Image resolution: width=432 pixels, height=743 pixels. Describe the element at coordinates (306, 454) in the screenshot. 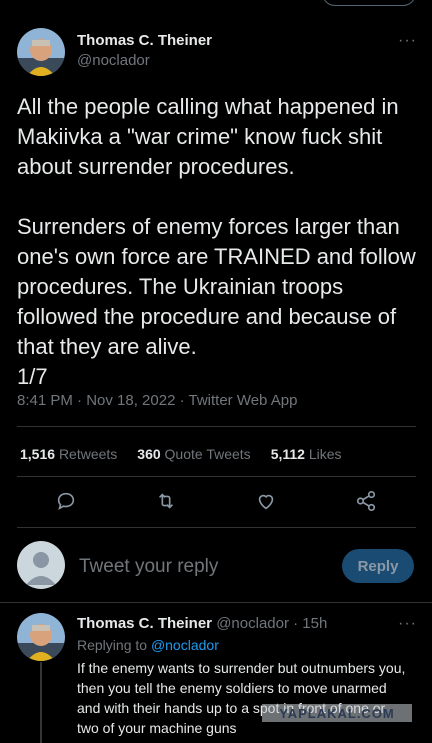

I see `likes-stat: 5,112 Likes` at that location.